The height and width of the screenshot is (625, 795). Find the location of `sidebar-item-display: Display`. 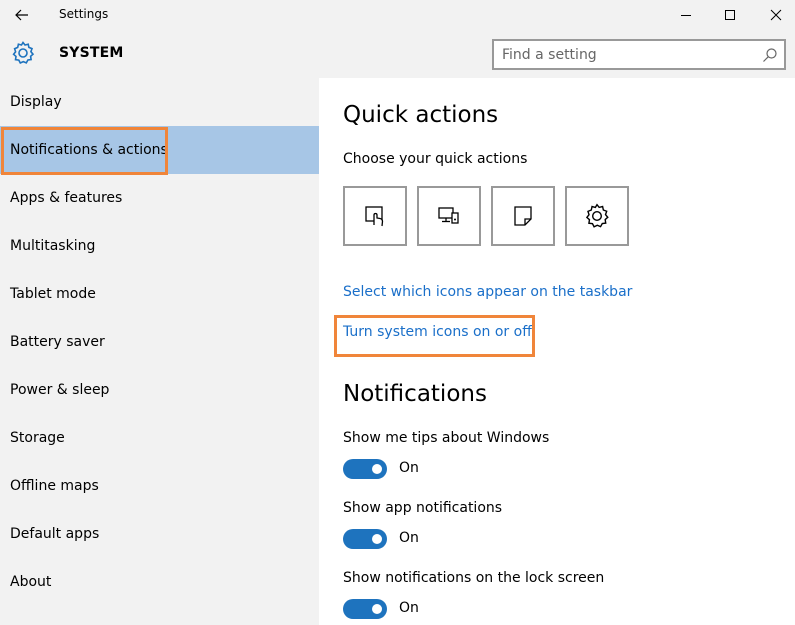

sidebar-item-display: Display is located at coordinates (159, 102).